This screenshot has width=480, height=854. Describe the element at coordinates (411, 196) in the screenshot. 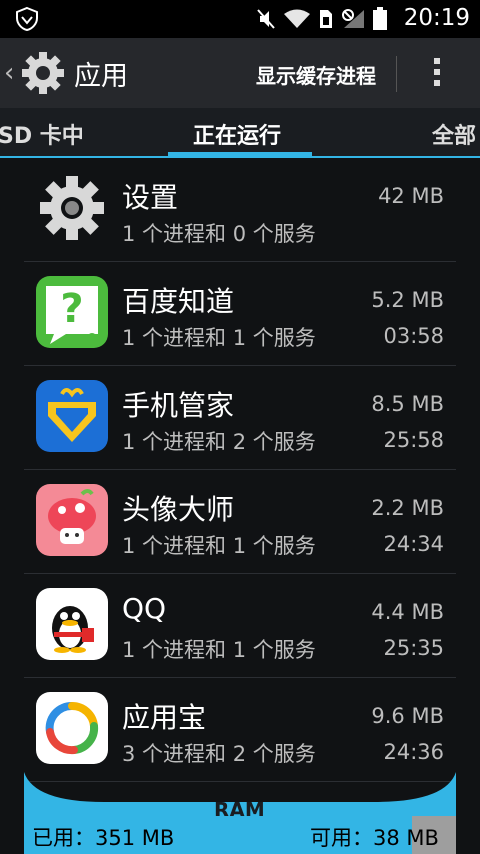

I see `app-size: 42 MB` at that location.